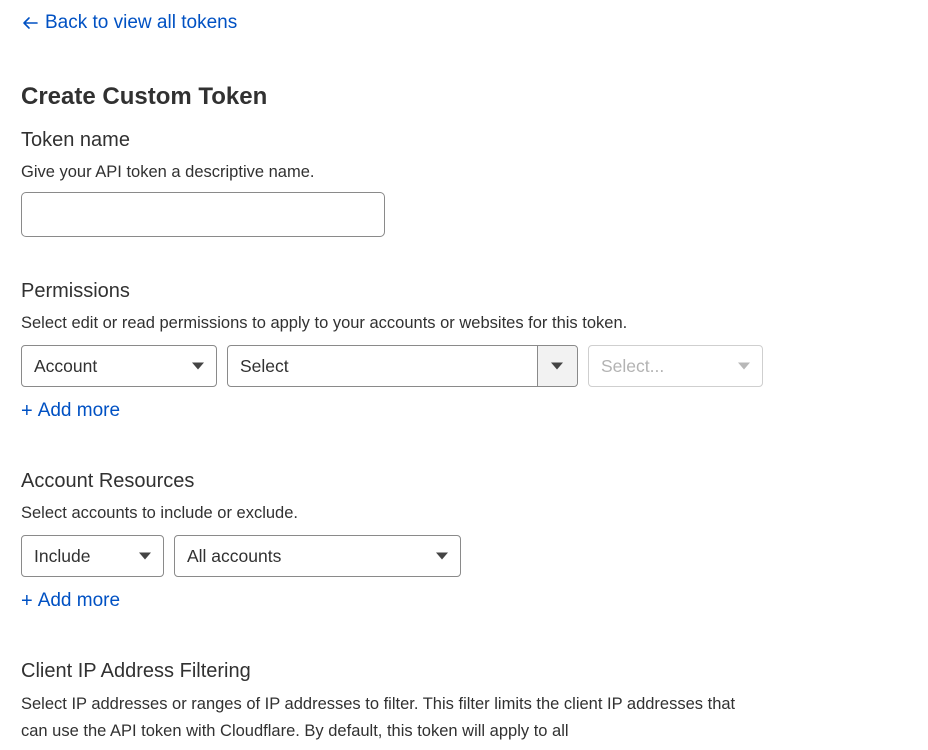 This screenshot has height=750, width=928. What do you see at coordinates (234, 555) in the screenshot?
I see `accounts-value: All accounts` at bounding box center [234, 555].